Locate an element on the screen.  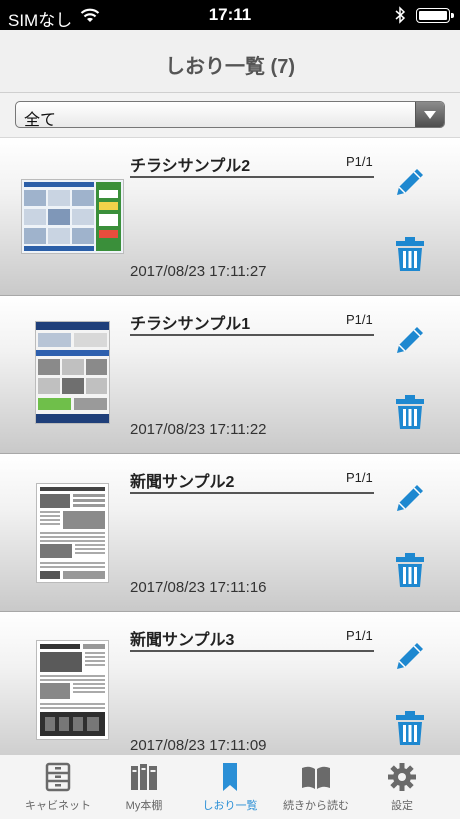
bookmark-date: 2017/08/23 17:11:27 is located at coordinates (198, 271).